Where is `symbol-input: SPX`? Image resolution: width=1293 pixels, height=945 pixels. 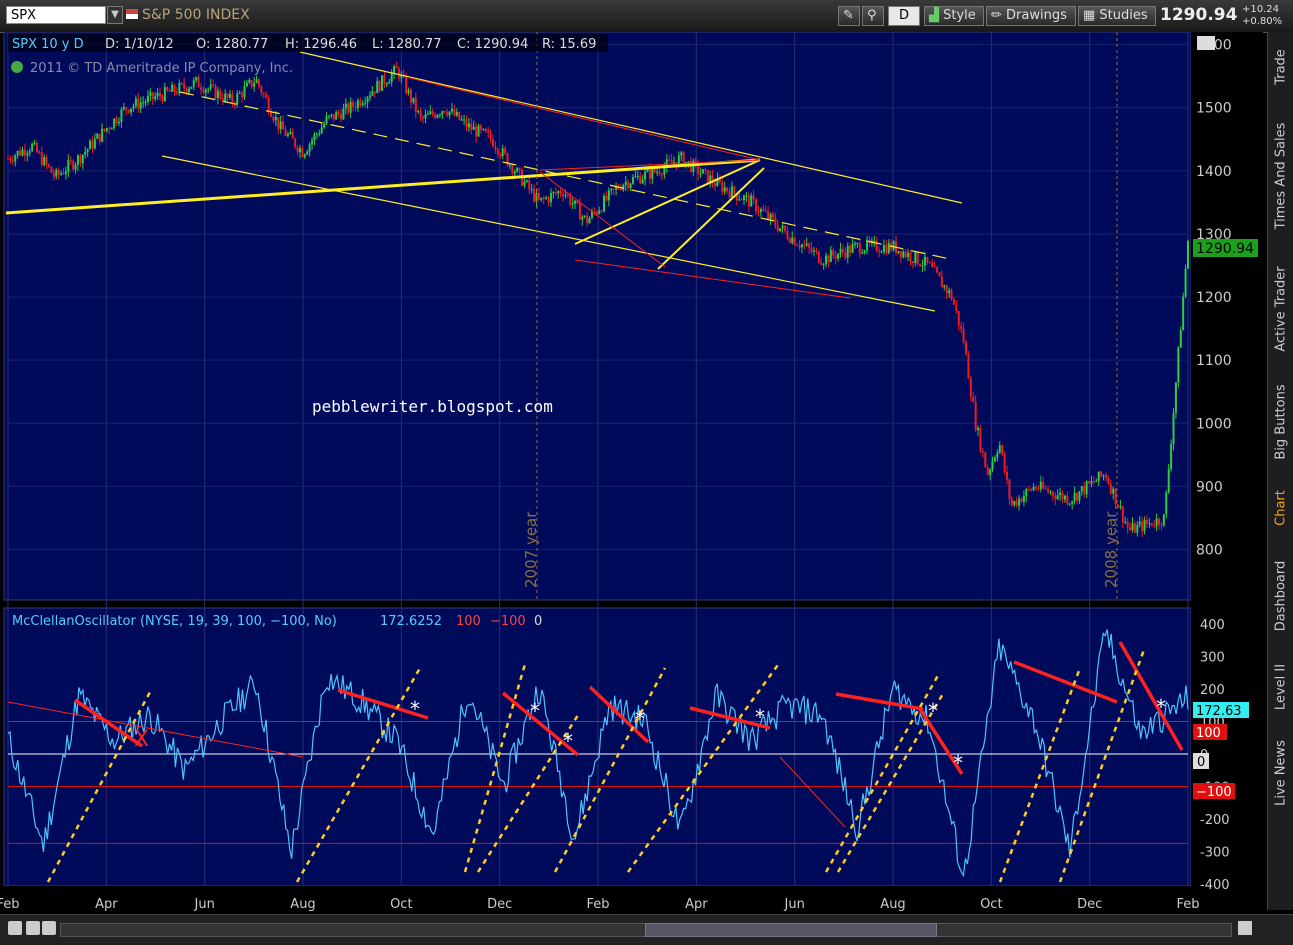 symbol-input: SPX is located at coordinates (56, 15).